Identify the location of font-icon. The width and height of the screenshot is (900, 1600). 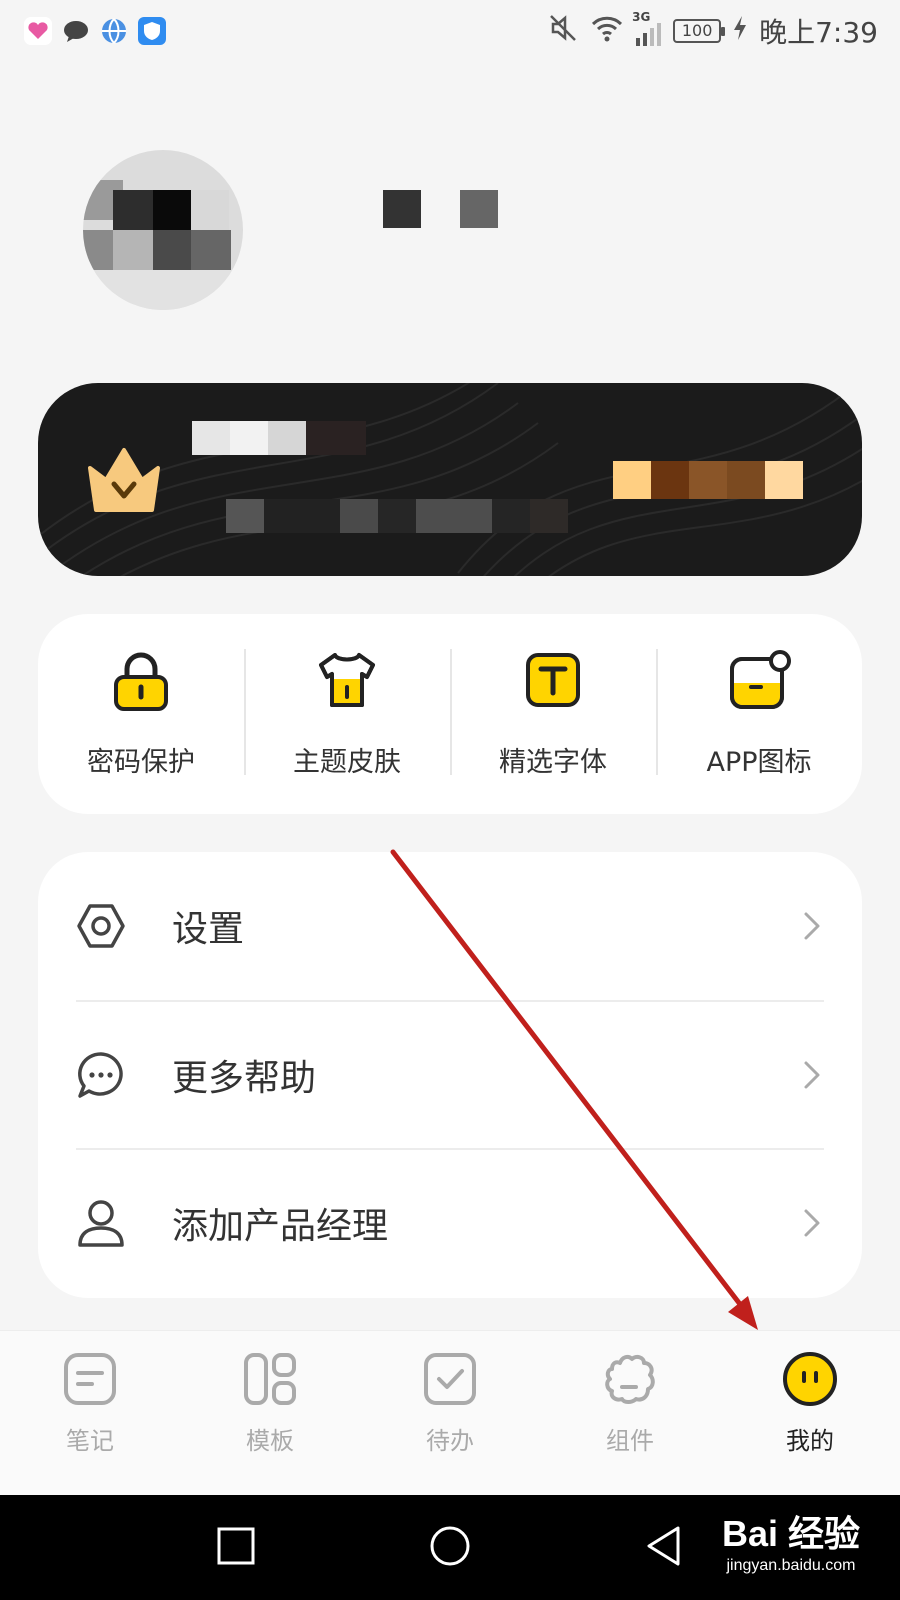
(553, 683).